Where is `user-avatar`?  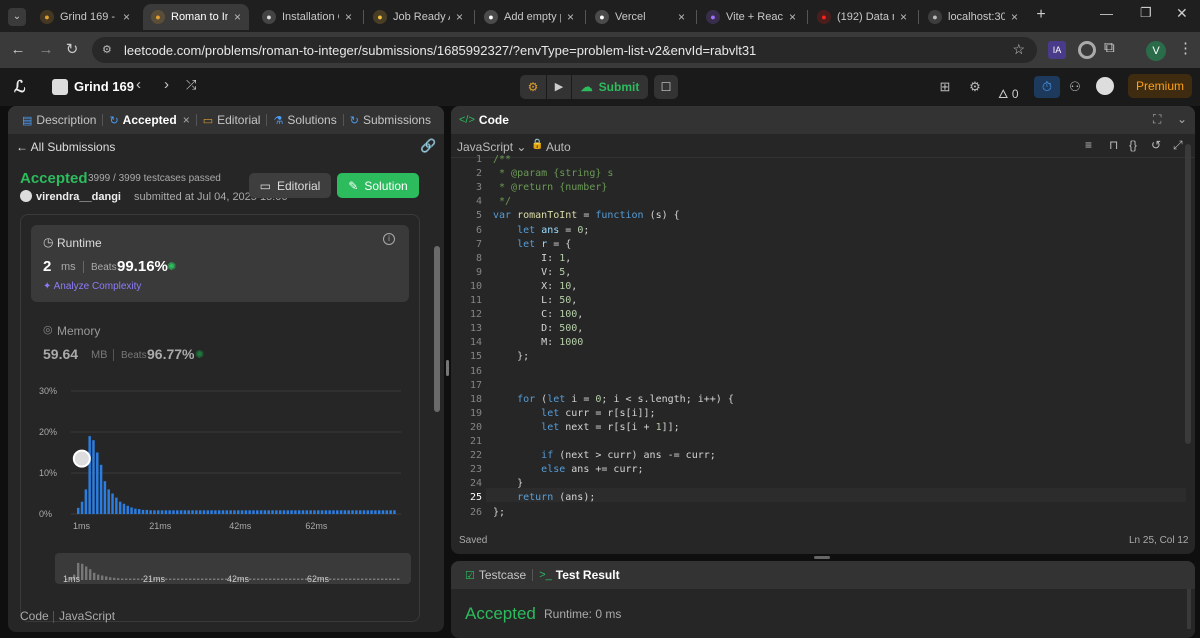
user-avatar is located at coordinates (1105, 86).